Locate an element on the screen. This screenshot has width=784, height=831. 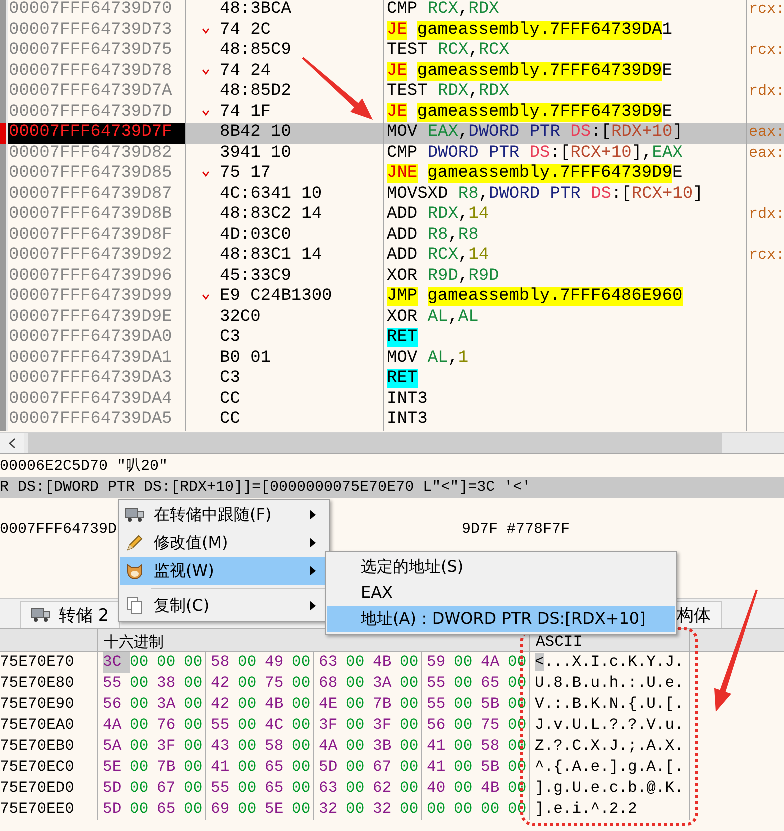
instruction-bytes: 48:83C1 14 is located at coordinates (271, 256).